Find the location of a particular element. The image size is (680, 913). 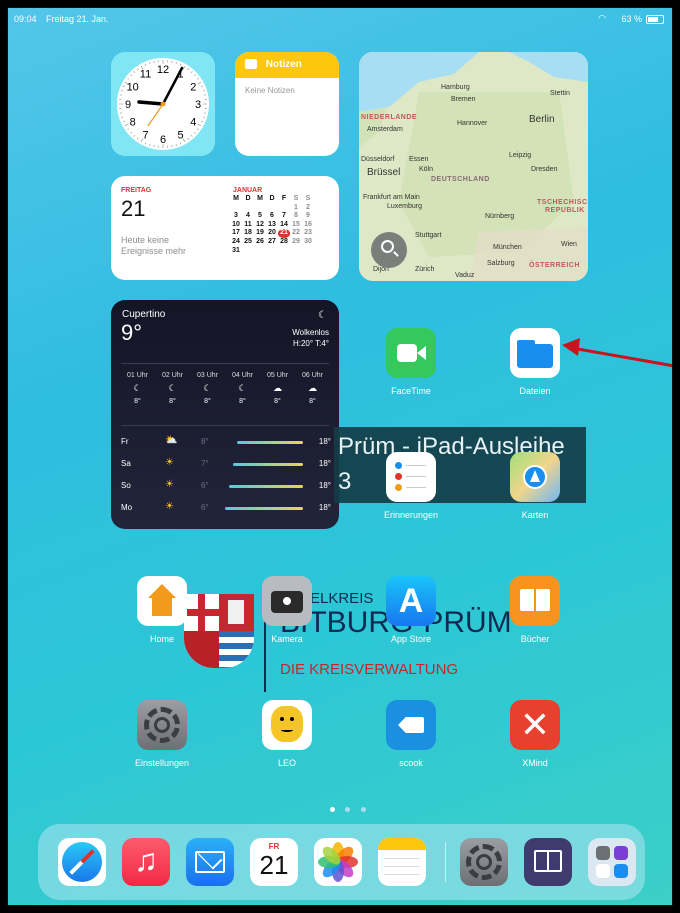

dock-music: ♫ is located at coordinates (146, 862).